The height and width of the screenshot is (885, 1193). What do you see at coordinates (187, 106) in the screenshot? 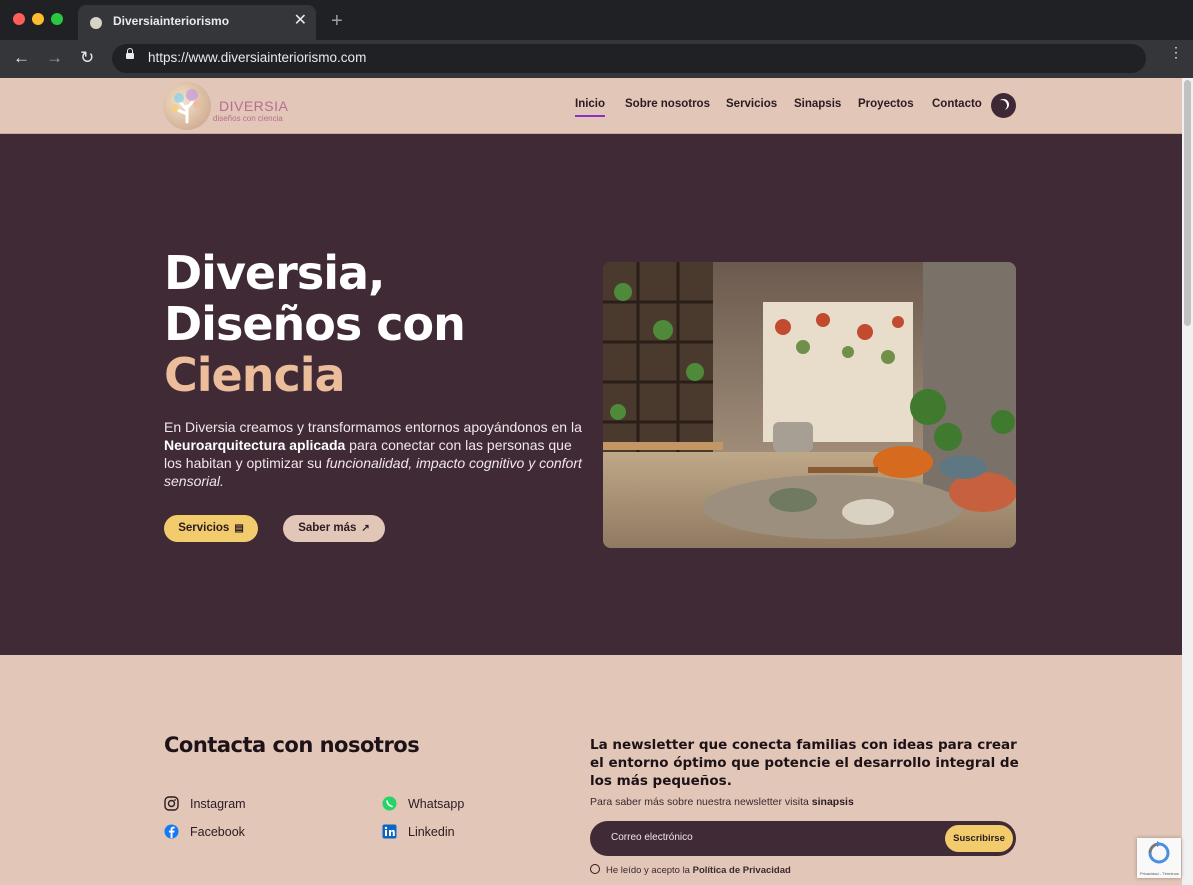
I see `logo-tree-icon` at bounding box center [187, 106].